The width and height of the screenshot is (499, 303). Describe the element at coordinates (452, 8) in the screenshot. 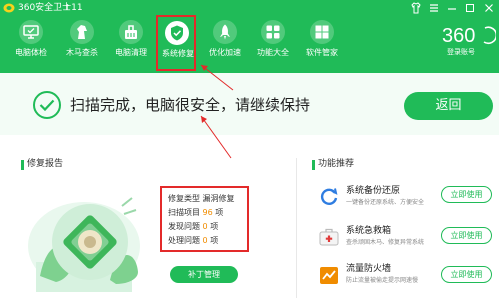

I see `minimize-icon` at that location.